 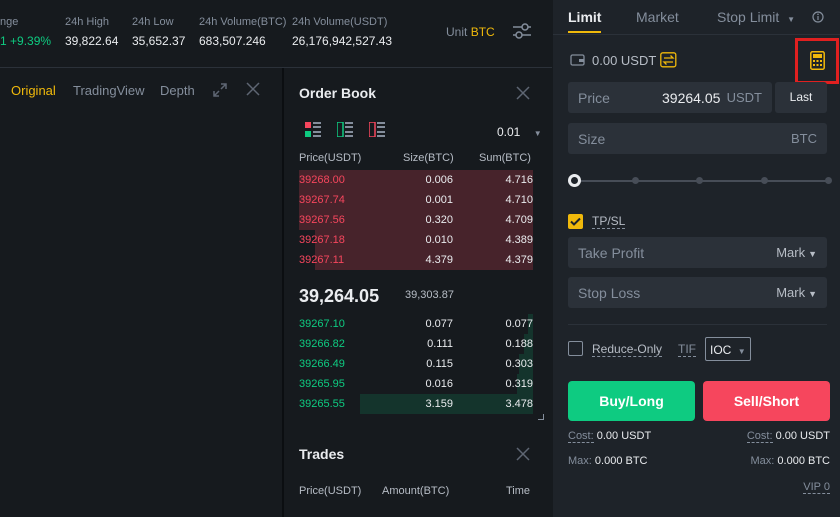 I want to click on trades-amount-header: Amount(BTC), so click(x=416, y=491).